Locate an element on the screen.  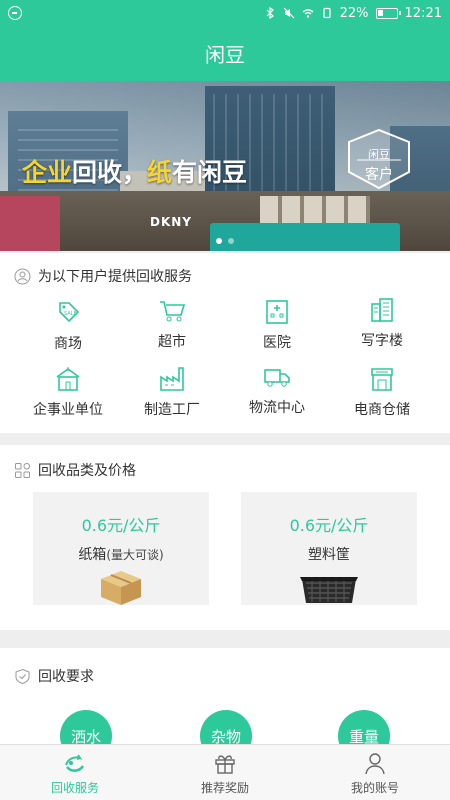
hospital-icon is located at coordinates (277, 312).